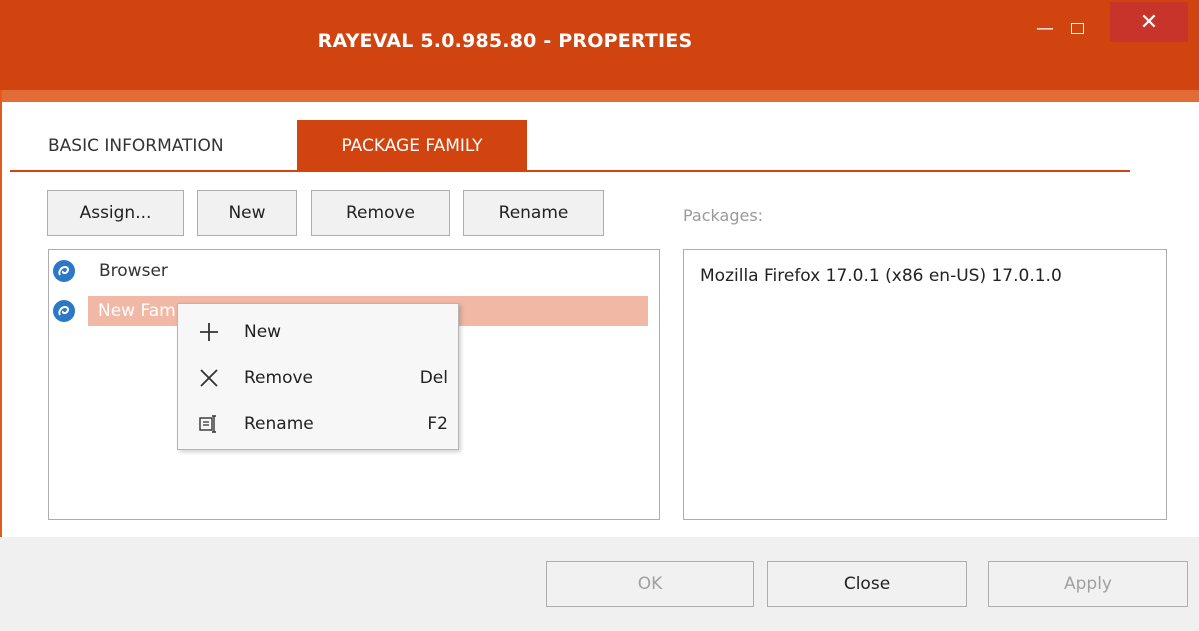 The image size is (1199, 631). Describe the element at coordinates (133, 271) in the screenshot. I see `list-item-label: Browser` at that location.